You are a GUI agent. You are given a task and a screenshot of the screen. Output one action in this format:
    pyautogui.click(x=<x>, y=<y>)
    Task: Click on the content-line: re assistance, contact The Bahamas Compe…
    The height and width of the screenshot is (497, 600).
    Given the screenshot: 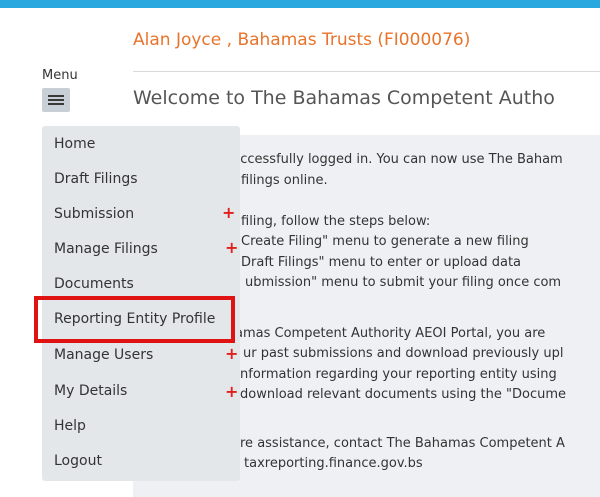 What is the action you would take?
    pyautogui.click(x=402, y=443)
    